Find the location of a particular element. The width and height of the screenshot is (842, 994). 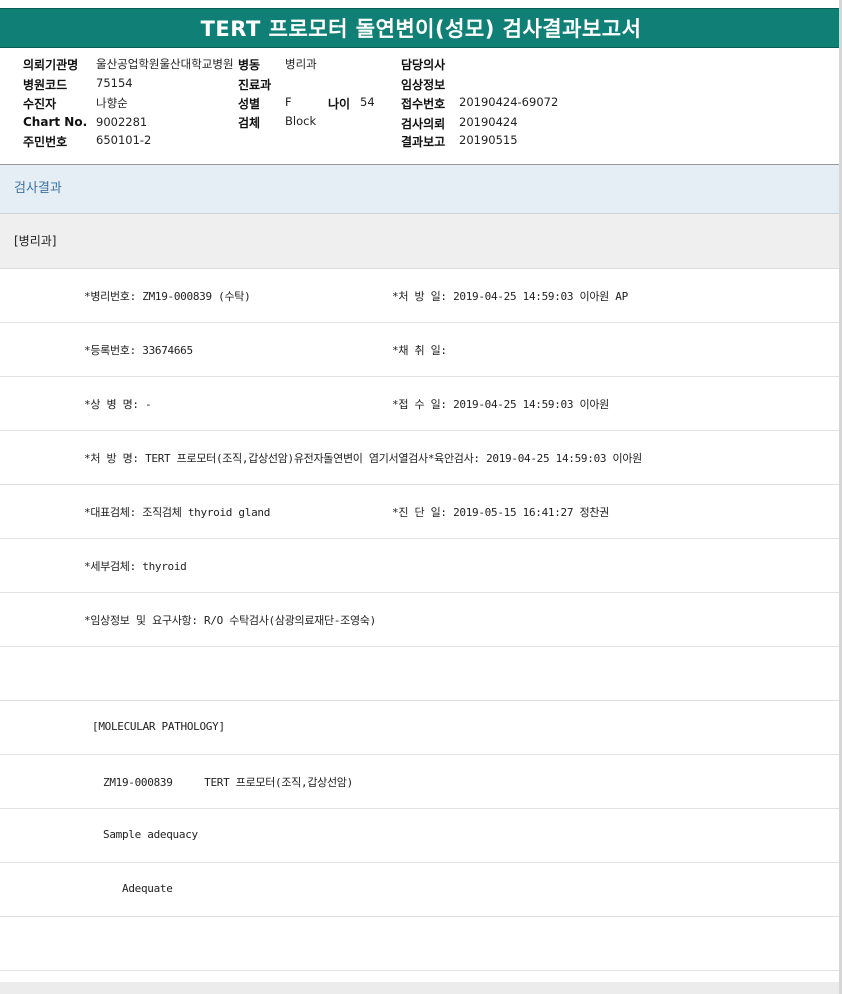

hospital-code-value: 75154 is located at coordinates (114, 83).